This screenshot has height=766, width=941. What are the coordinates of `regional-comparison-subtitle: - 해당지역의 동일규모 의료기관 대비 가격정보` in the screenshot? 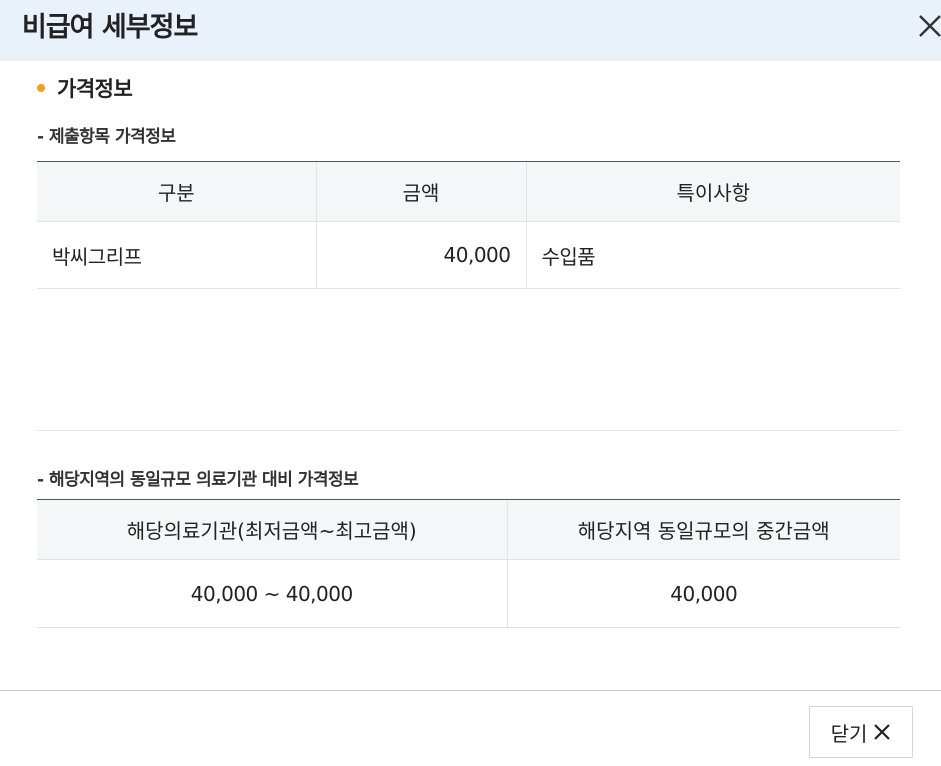 It's located at (198, 480).